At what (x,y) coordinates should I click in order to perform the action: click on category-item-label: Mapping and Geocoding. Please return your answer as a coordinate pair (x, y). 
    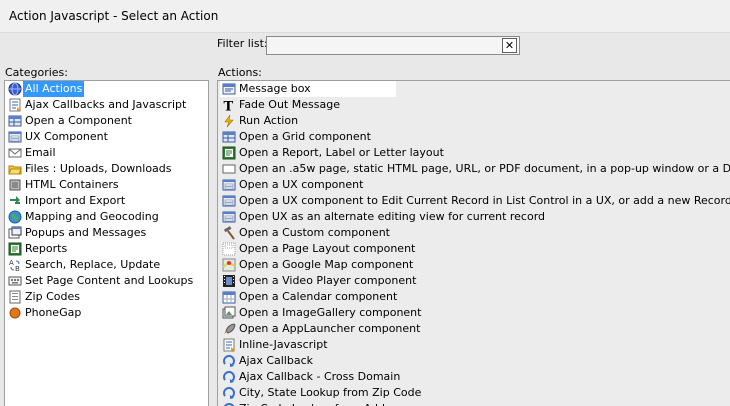
    Looking at the image, I should click on (92, 216).